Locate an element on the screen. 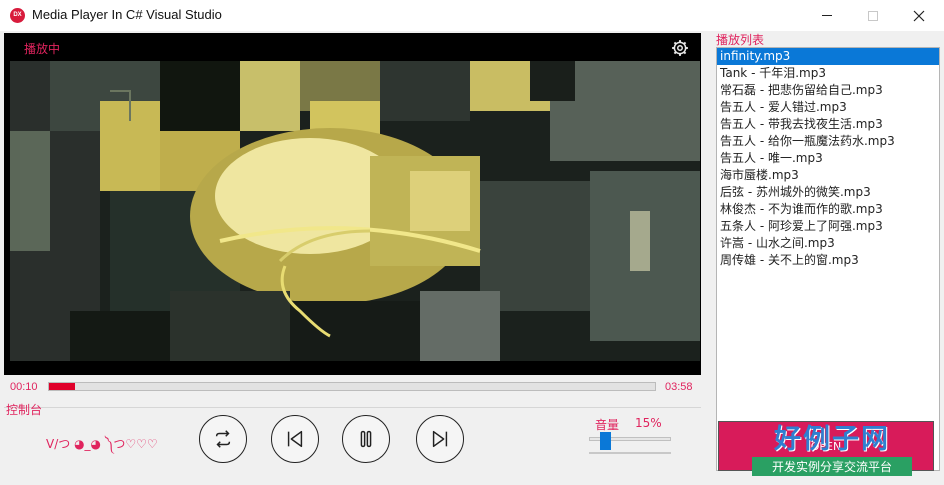 The height and width of the screenshot is (485, 944). emoticon-text: ᐯ/つ ◕_◕ ༽つ♡♡♡ is located at coordinates (102, 444).